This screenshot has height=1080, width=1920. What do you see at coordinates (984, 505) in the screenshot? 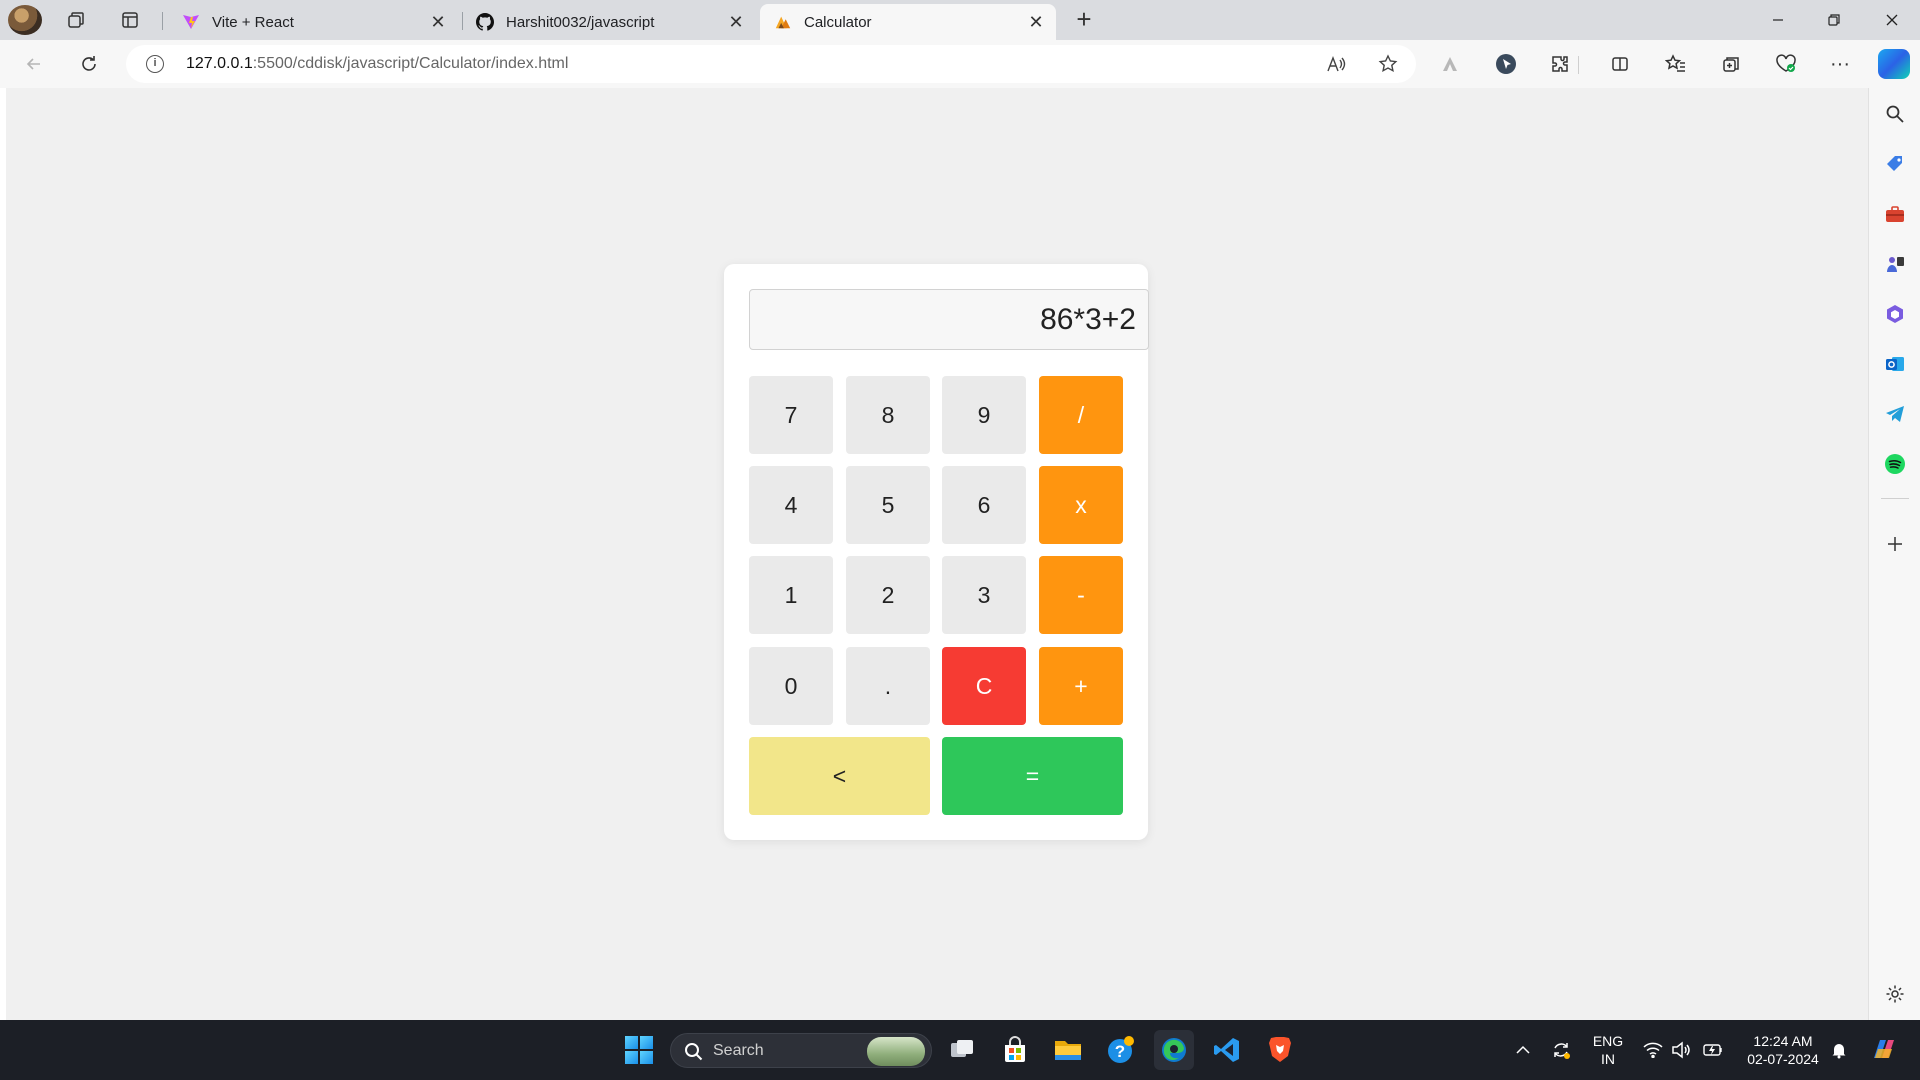
I see `key-6: 6` at bounding box center [984, 505].